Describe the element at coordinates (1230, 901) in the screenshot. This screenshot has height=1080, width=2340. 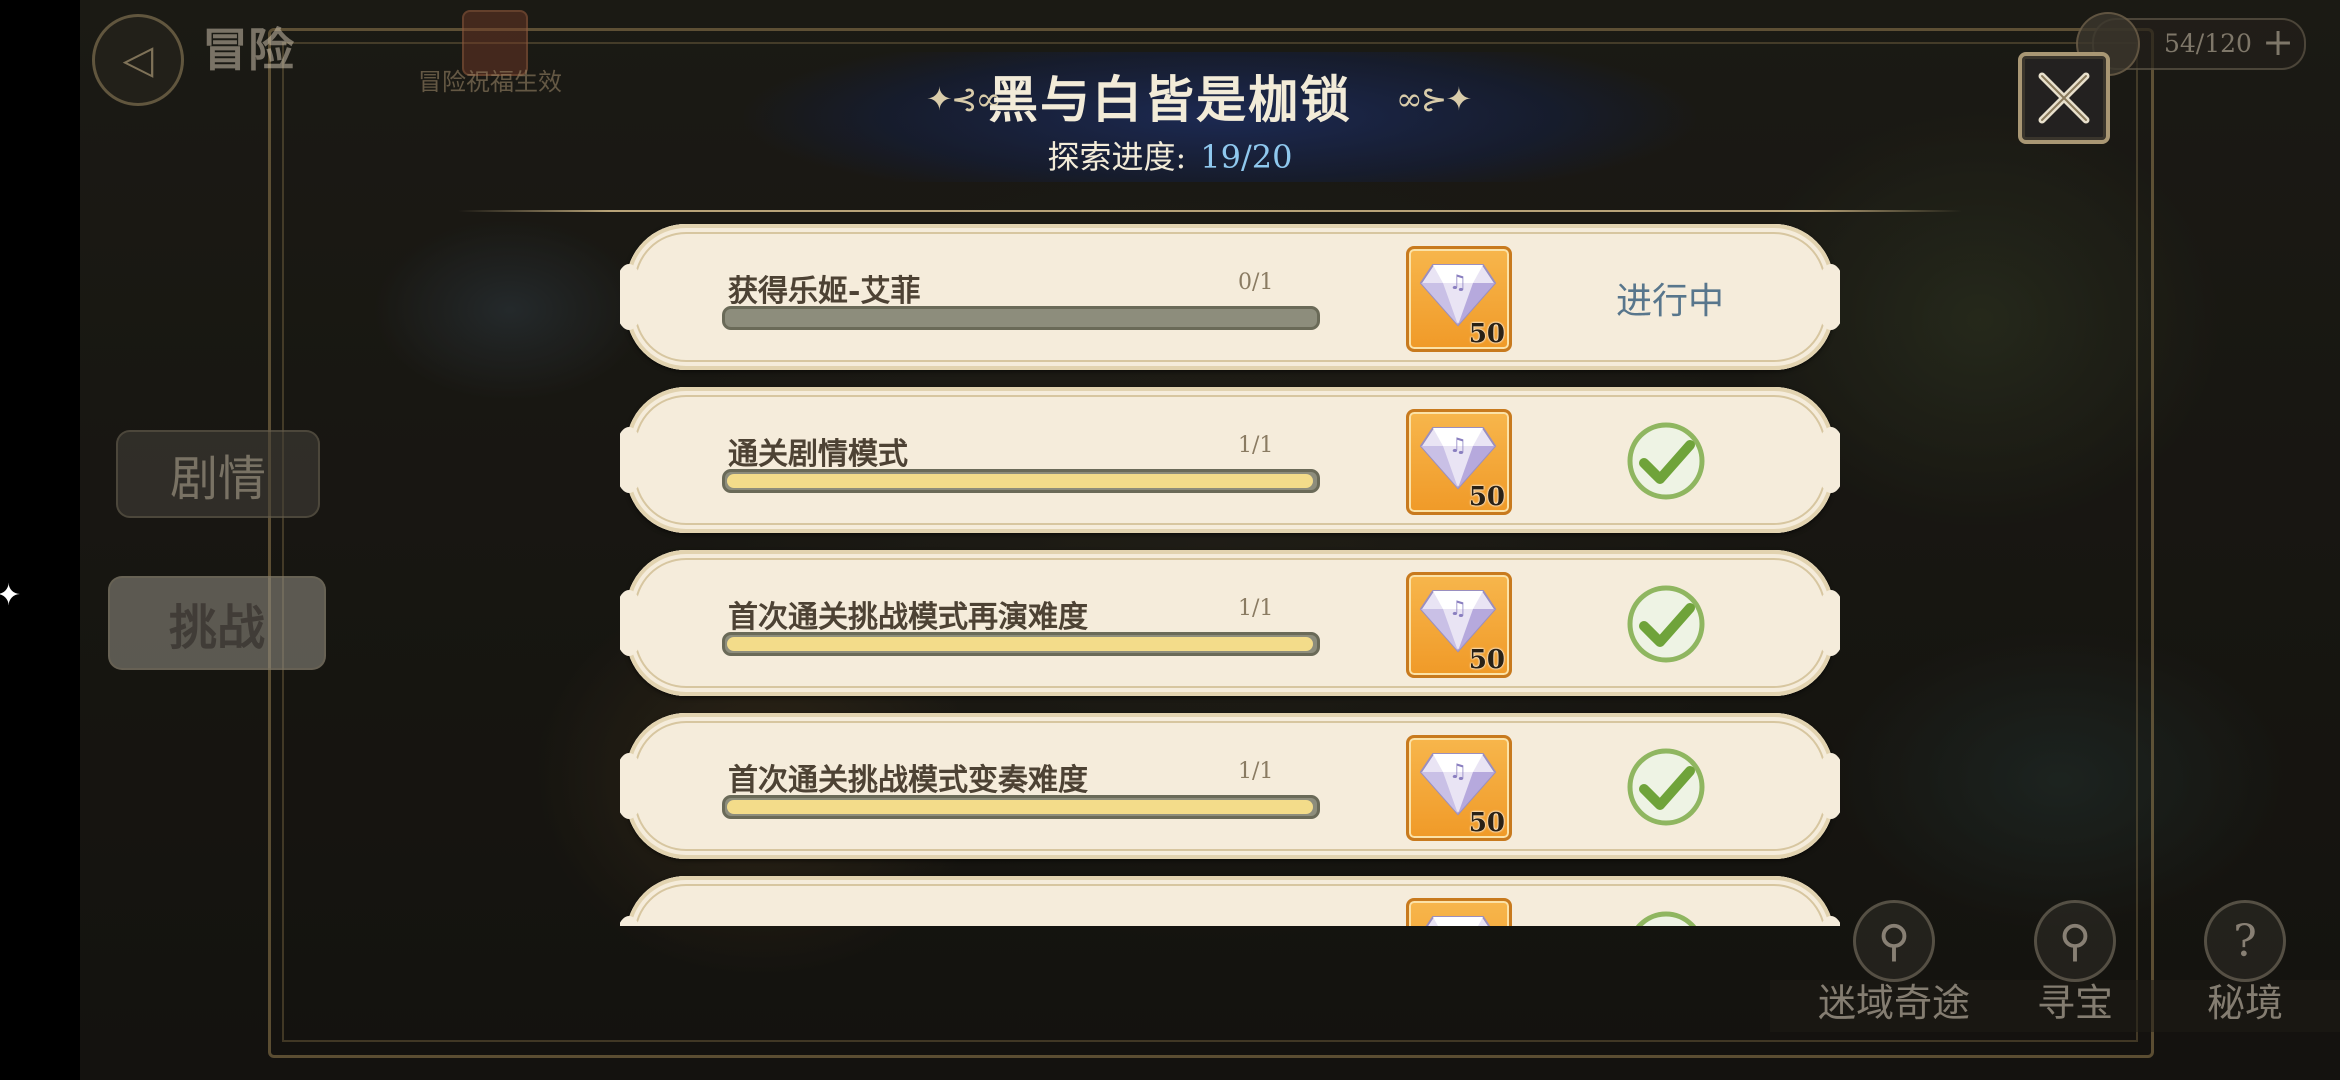
I see `task-row: ♫` at that location.